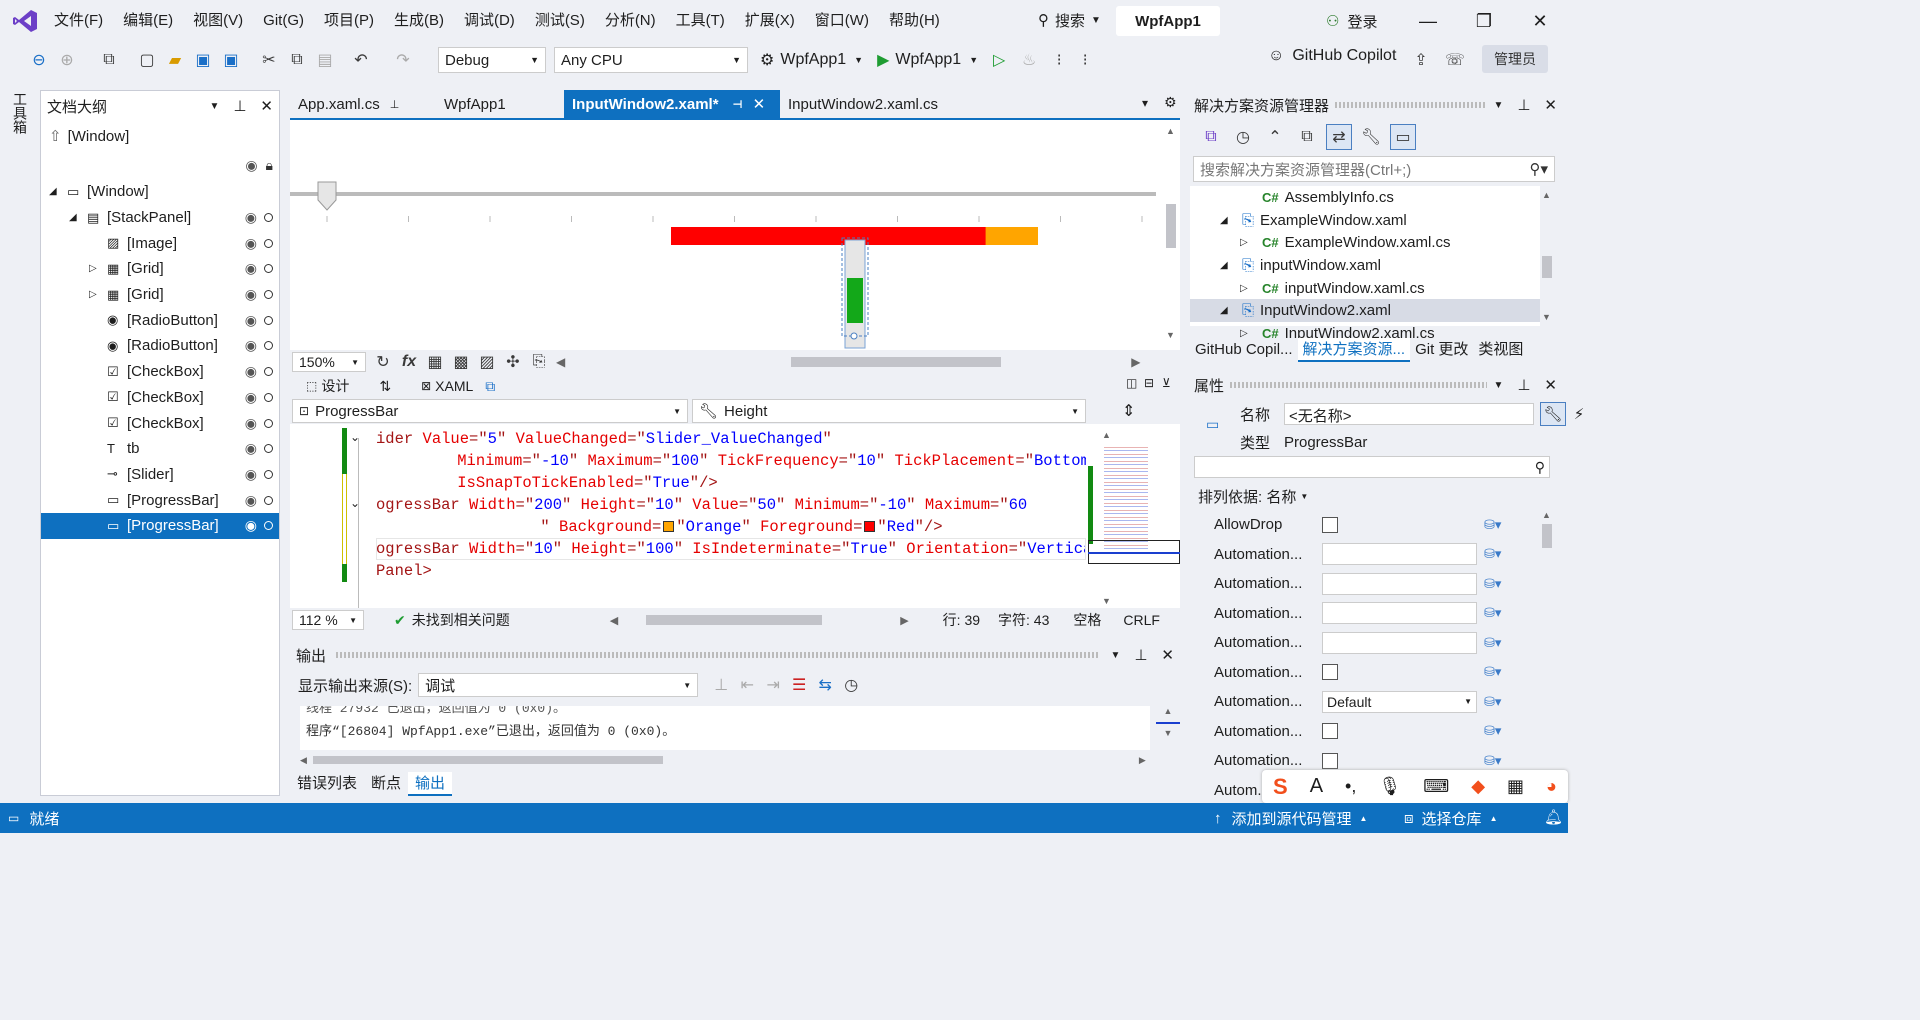 Image resolution: width=1920 pixels, height=1020 pixels. What do you see at coordinates (896, 362) in the screenshot?
I see `designer-horizontal-scroll-thumb` at bounding box center [896, 362].